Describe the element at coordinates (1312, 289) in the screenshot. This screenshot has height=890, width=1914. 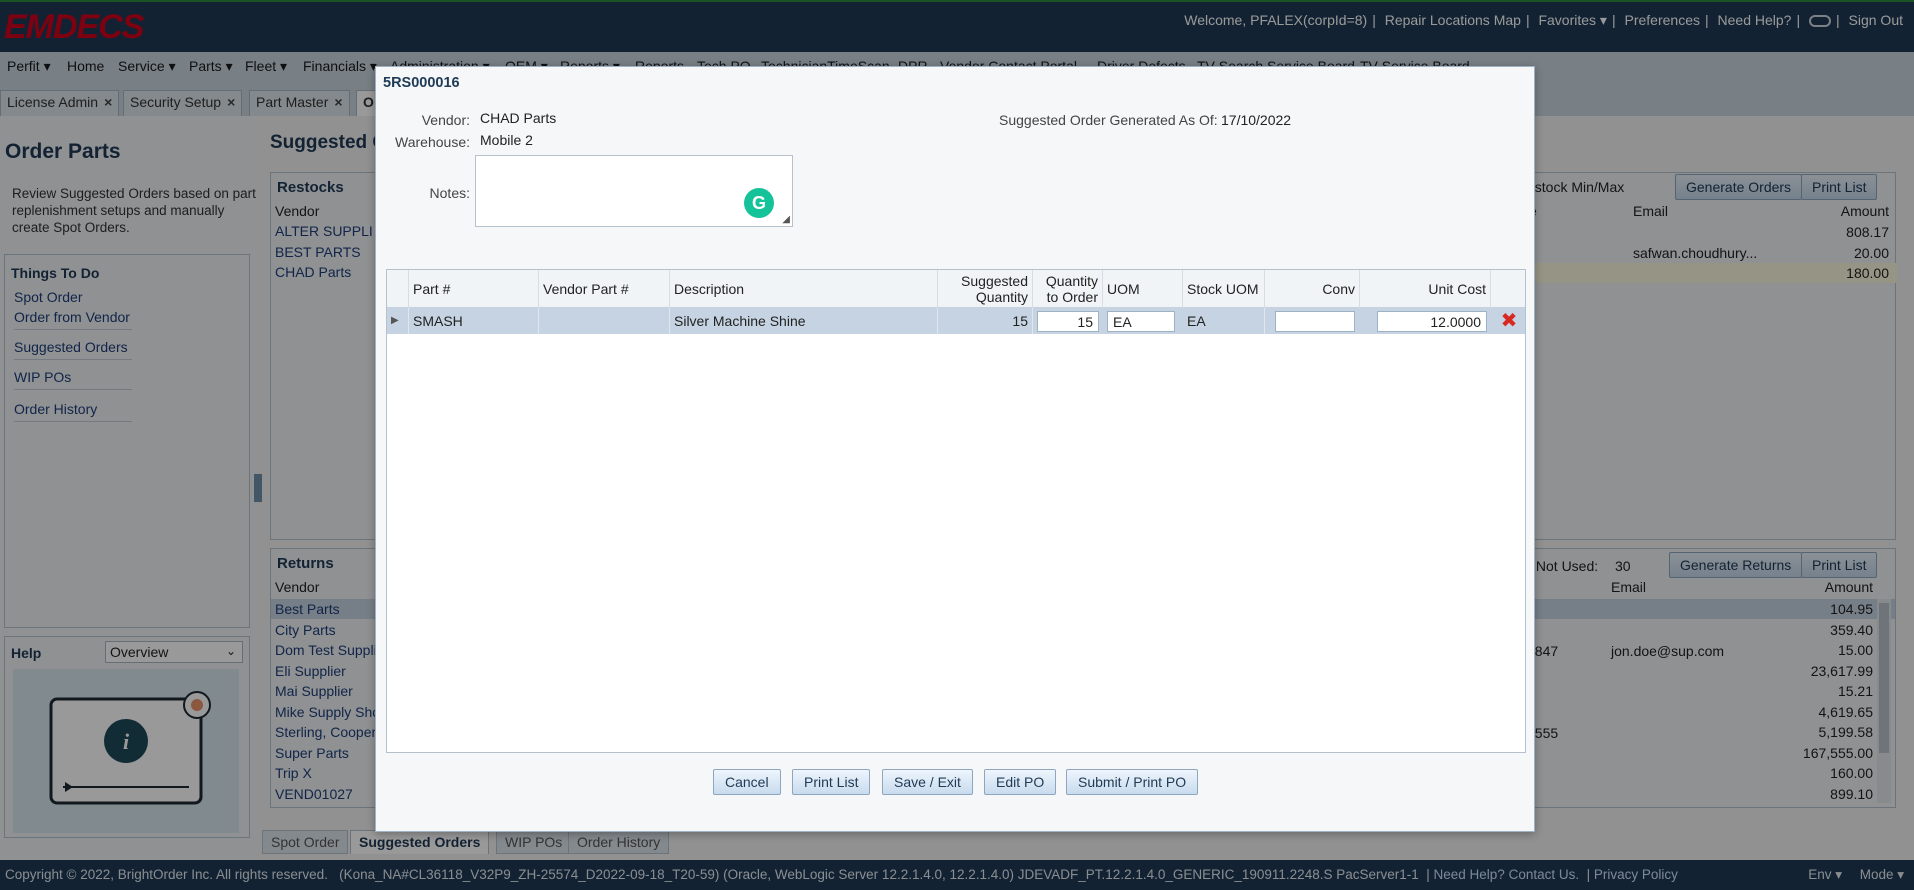
I see `conv-header: Conv` at that location.